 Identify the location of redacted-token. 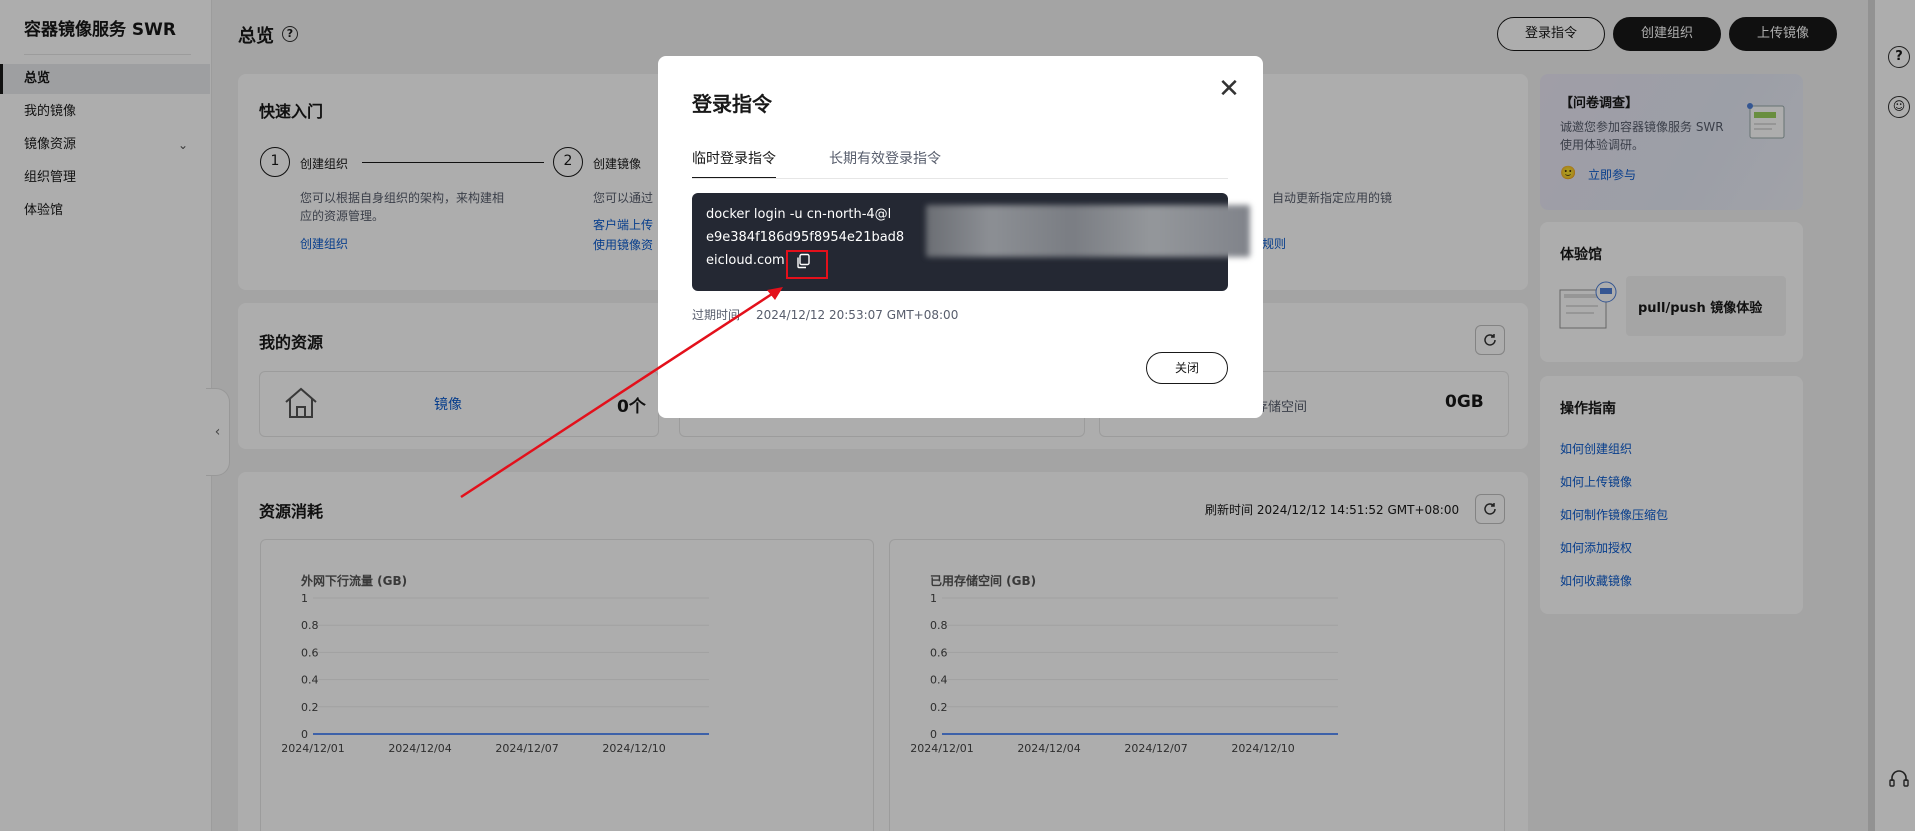
(1088, 231).